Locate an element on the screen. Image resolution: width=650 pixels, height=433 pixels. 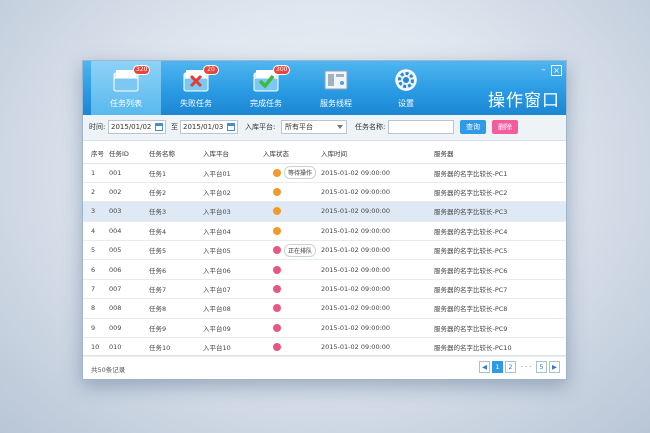
row-platform: 入平台06 is located at coordinates (217, 270).